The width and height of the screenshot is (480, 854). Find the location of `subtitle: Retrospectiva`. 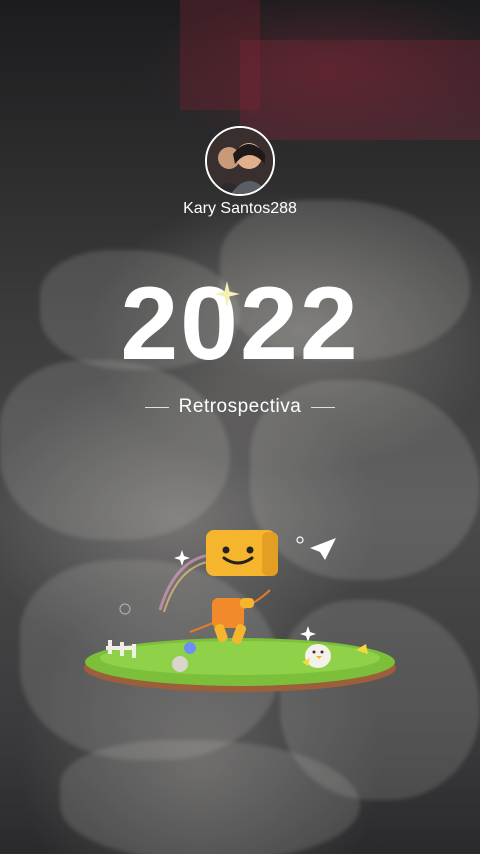

subtitle: Retrospectiva is located at coordinates (240, 406).